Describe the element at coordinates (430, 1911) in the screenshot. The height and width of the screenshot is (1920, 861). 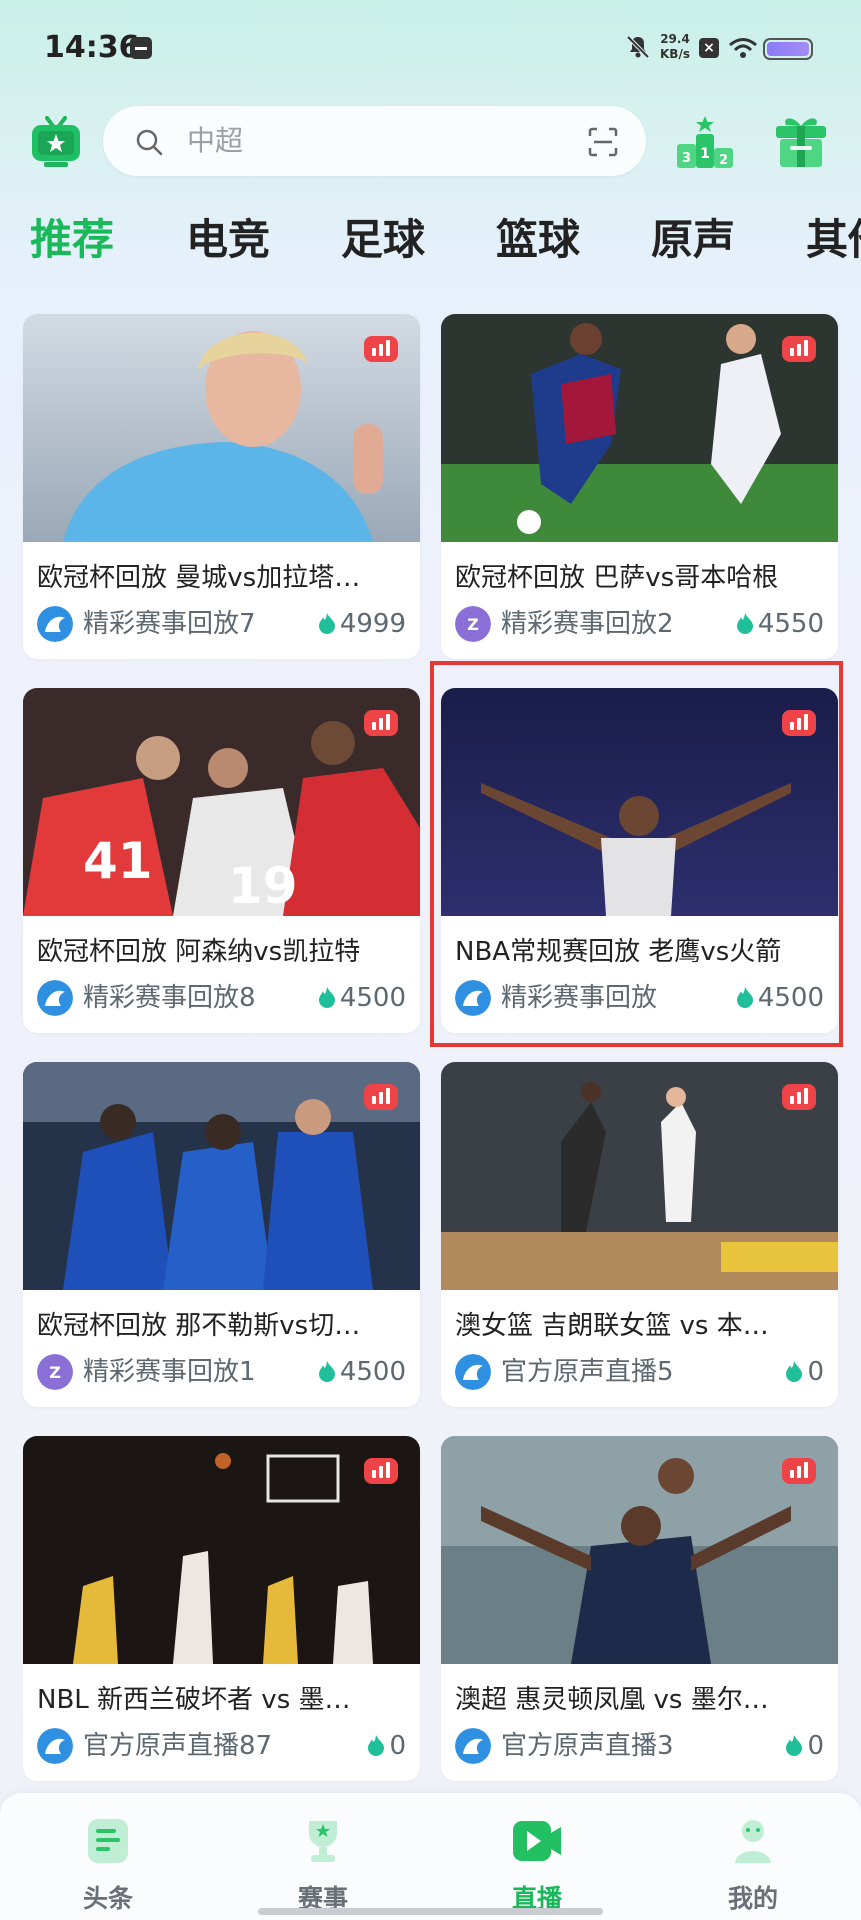
I see `home-indicator` at that location.